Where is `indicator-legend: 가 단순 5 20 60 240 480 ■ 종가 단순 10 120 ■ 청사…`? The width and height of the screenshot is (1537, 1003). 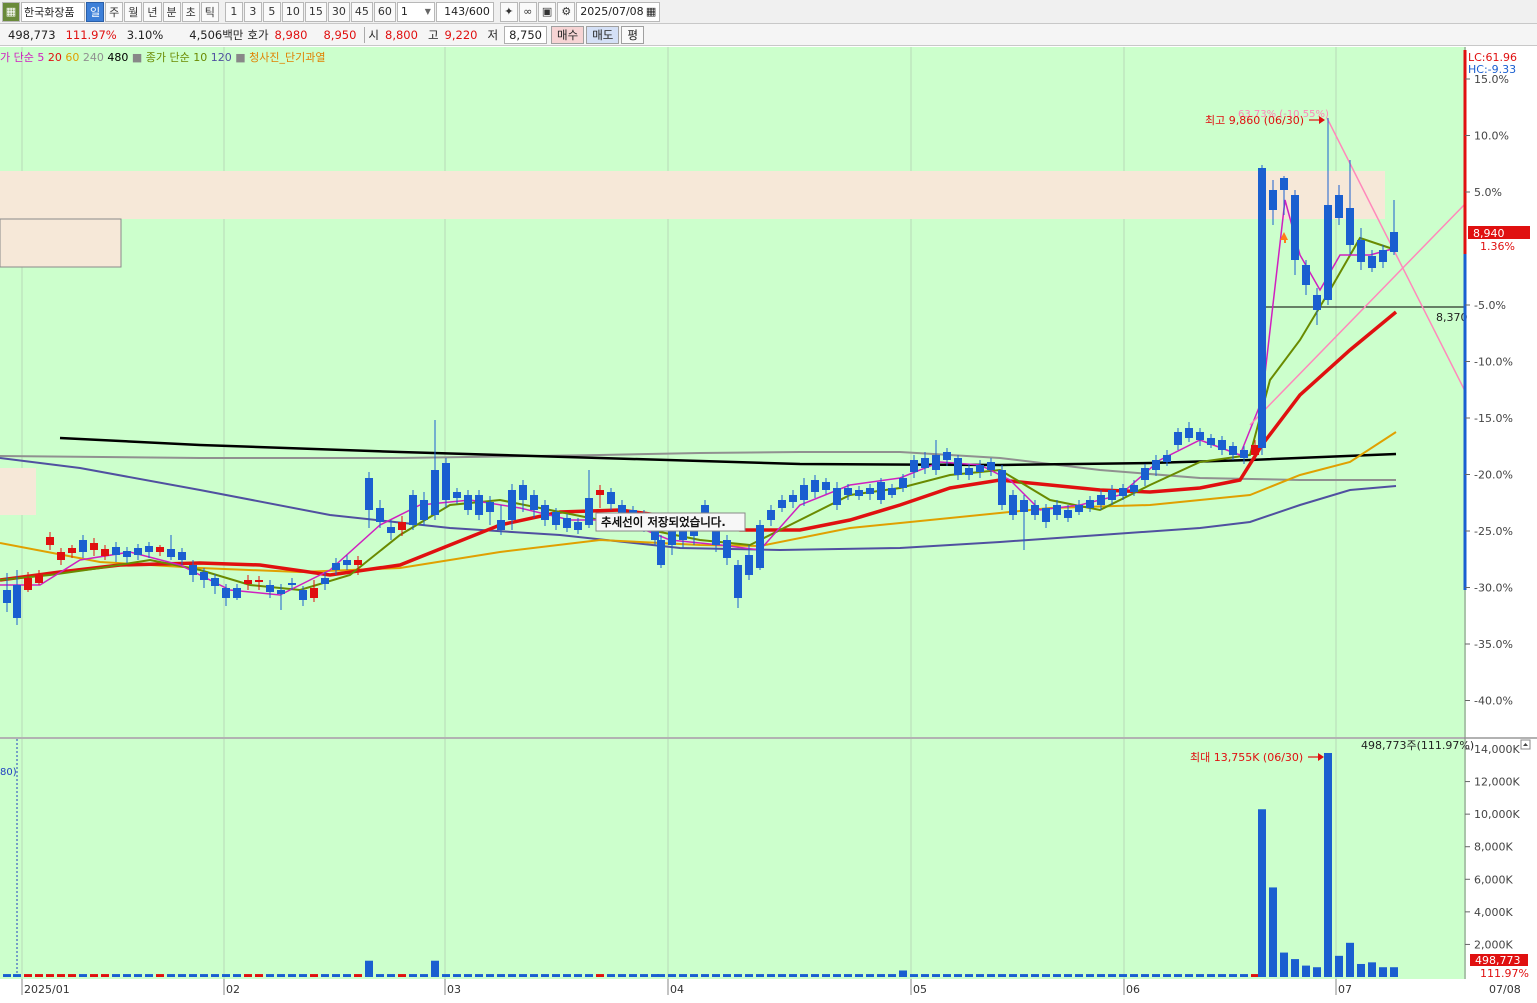
indicator-legend: 가 단순 5 20 60 240 480 ■ 종가 단순 10 120 ■ 청사… is located at coordinates (162, 57).